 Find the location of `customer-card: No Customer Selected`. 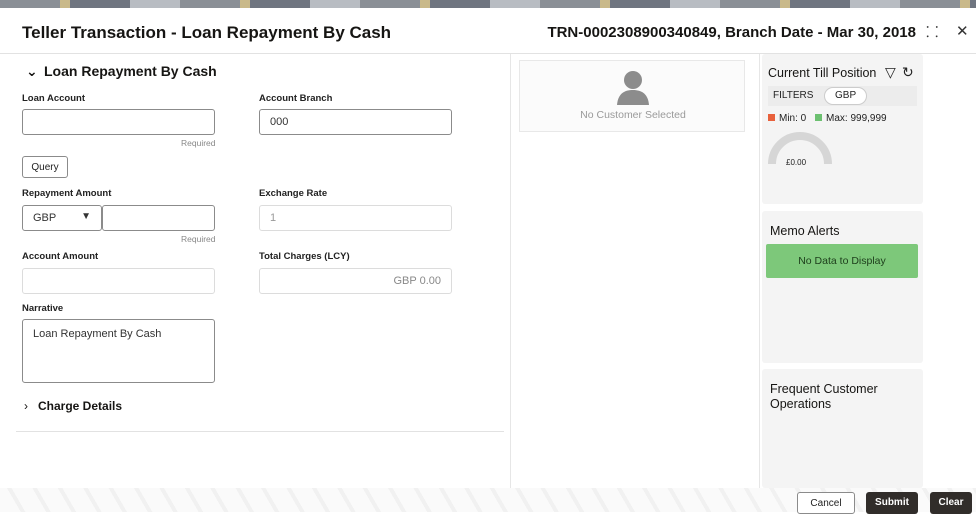

customer-card: No Customer Selected is located at coordinates (632, 96).